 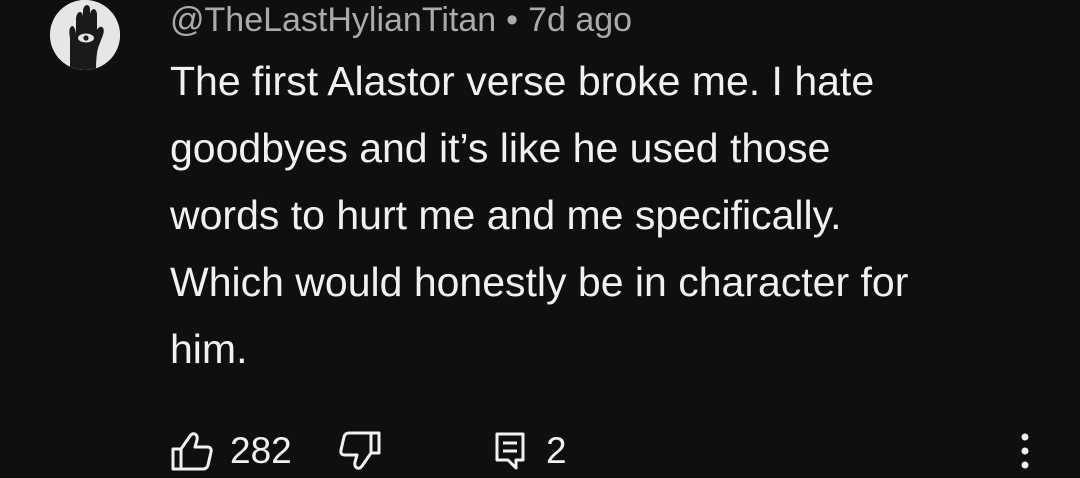 What do you see at coordinates (192, 451) in the screenshot?
I see `thumbs-up-icon` at bounding box center [192, 451].